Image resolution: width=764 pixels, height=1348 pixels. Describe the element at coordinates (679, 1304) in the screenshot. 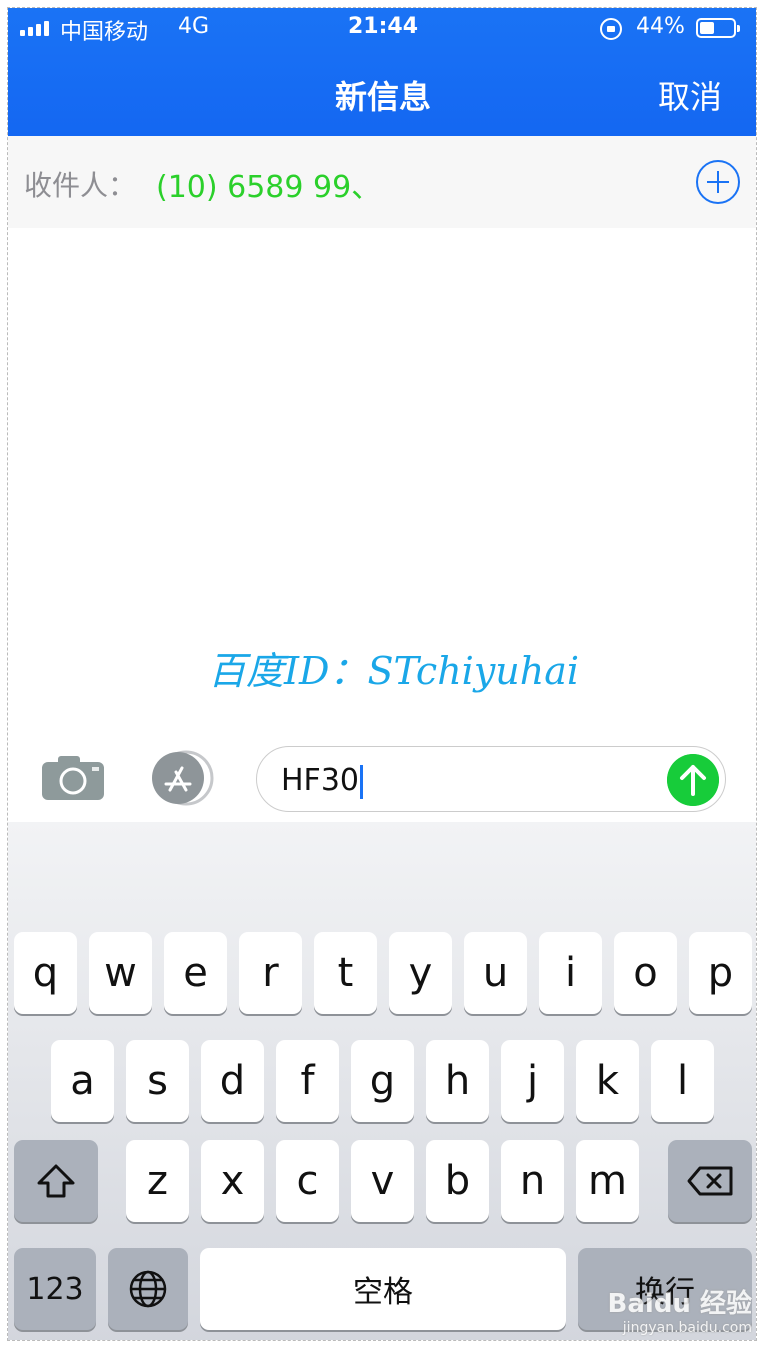

I see `baidu-logo: Baidu 经验` at that location.